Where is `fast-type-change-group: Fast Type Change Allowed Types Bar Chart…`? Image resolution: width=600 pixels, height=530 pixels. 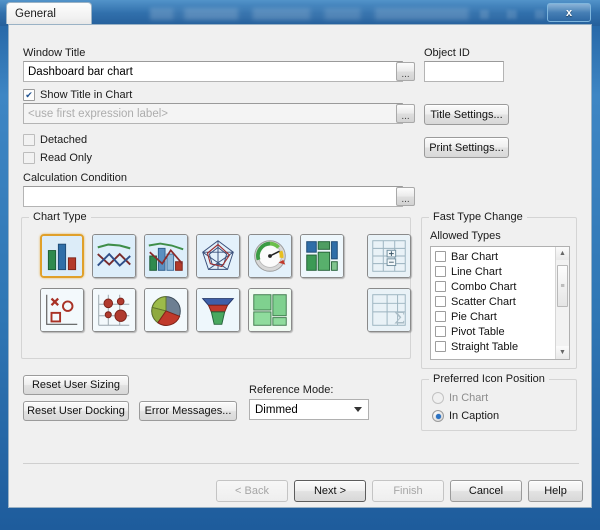
fast-type-change-group: Fast Type Change Allowed Types Bar Chart… is located at coordinates (499, 290).